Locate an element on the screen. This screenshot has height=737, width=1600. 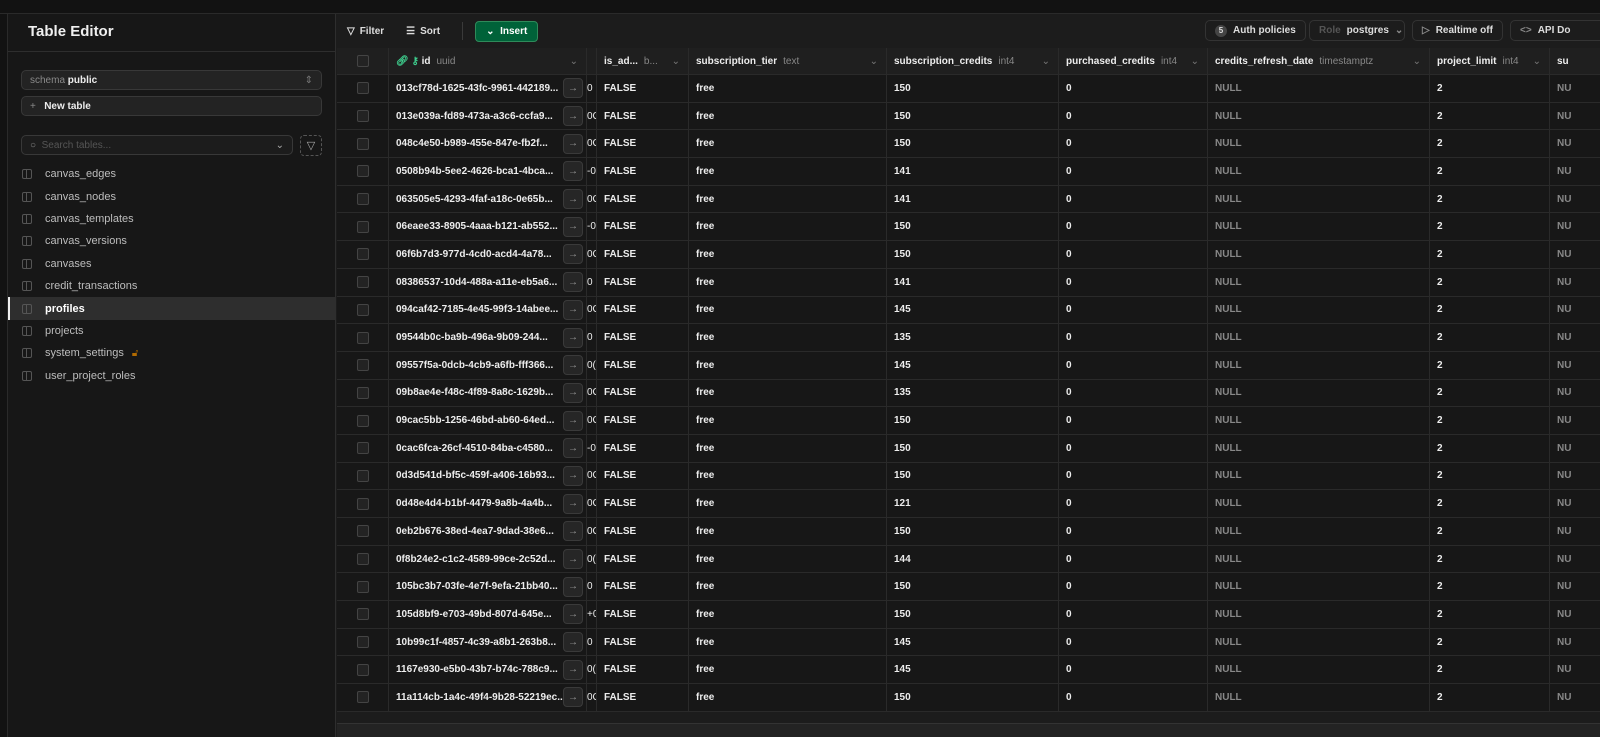
cell-id: 013e039a-fd89-473a-a3c6-ccfa9... → is located at coordinates (488, 116).